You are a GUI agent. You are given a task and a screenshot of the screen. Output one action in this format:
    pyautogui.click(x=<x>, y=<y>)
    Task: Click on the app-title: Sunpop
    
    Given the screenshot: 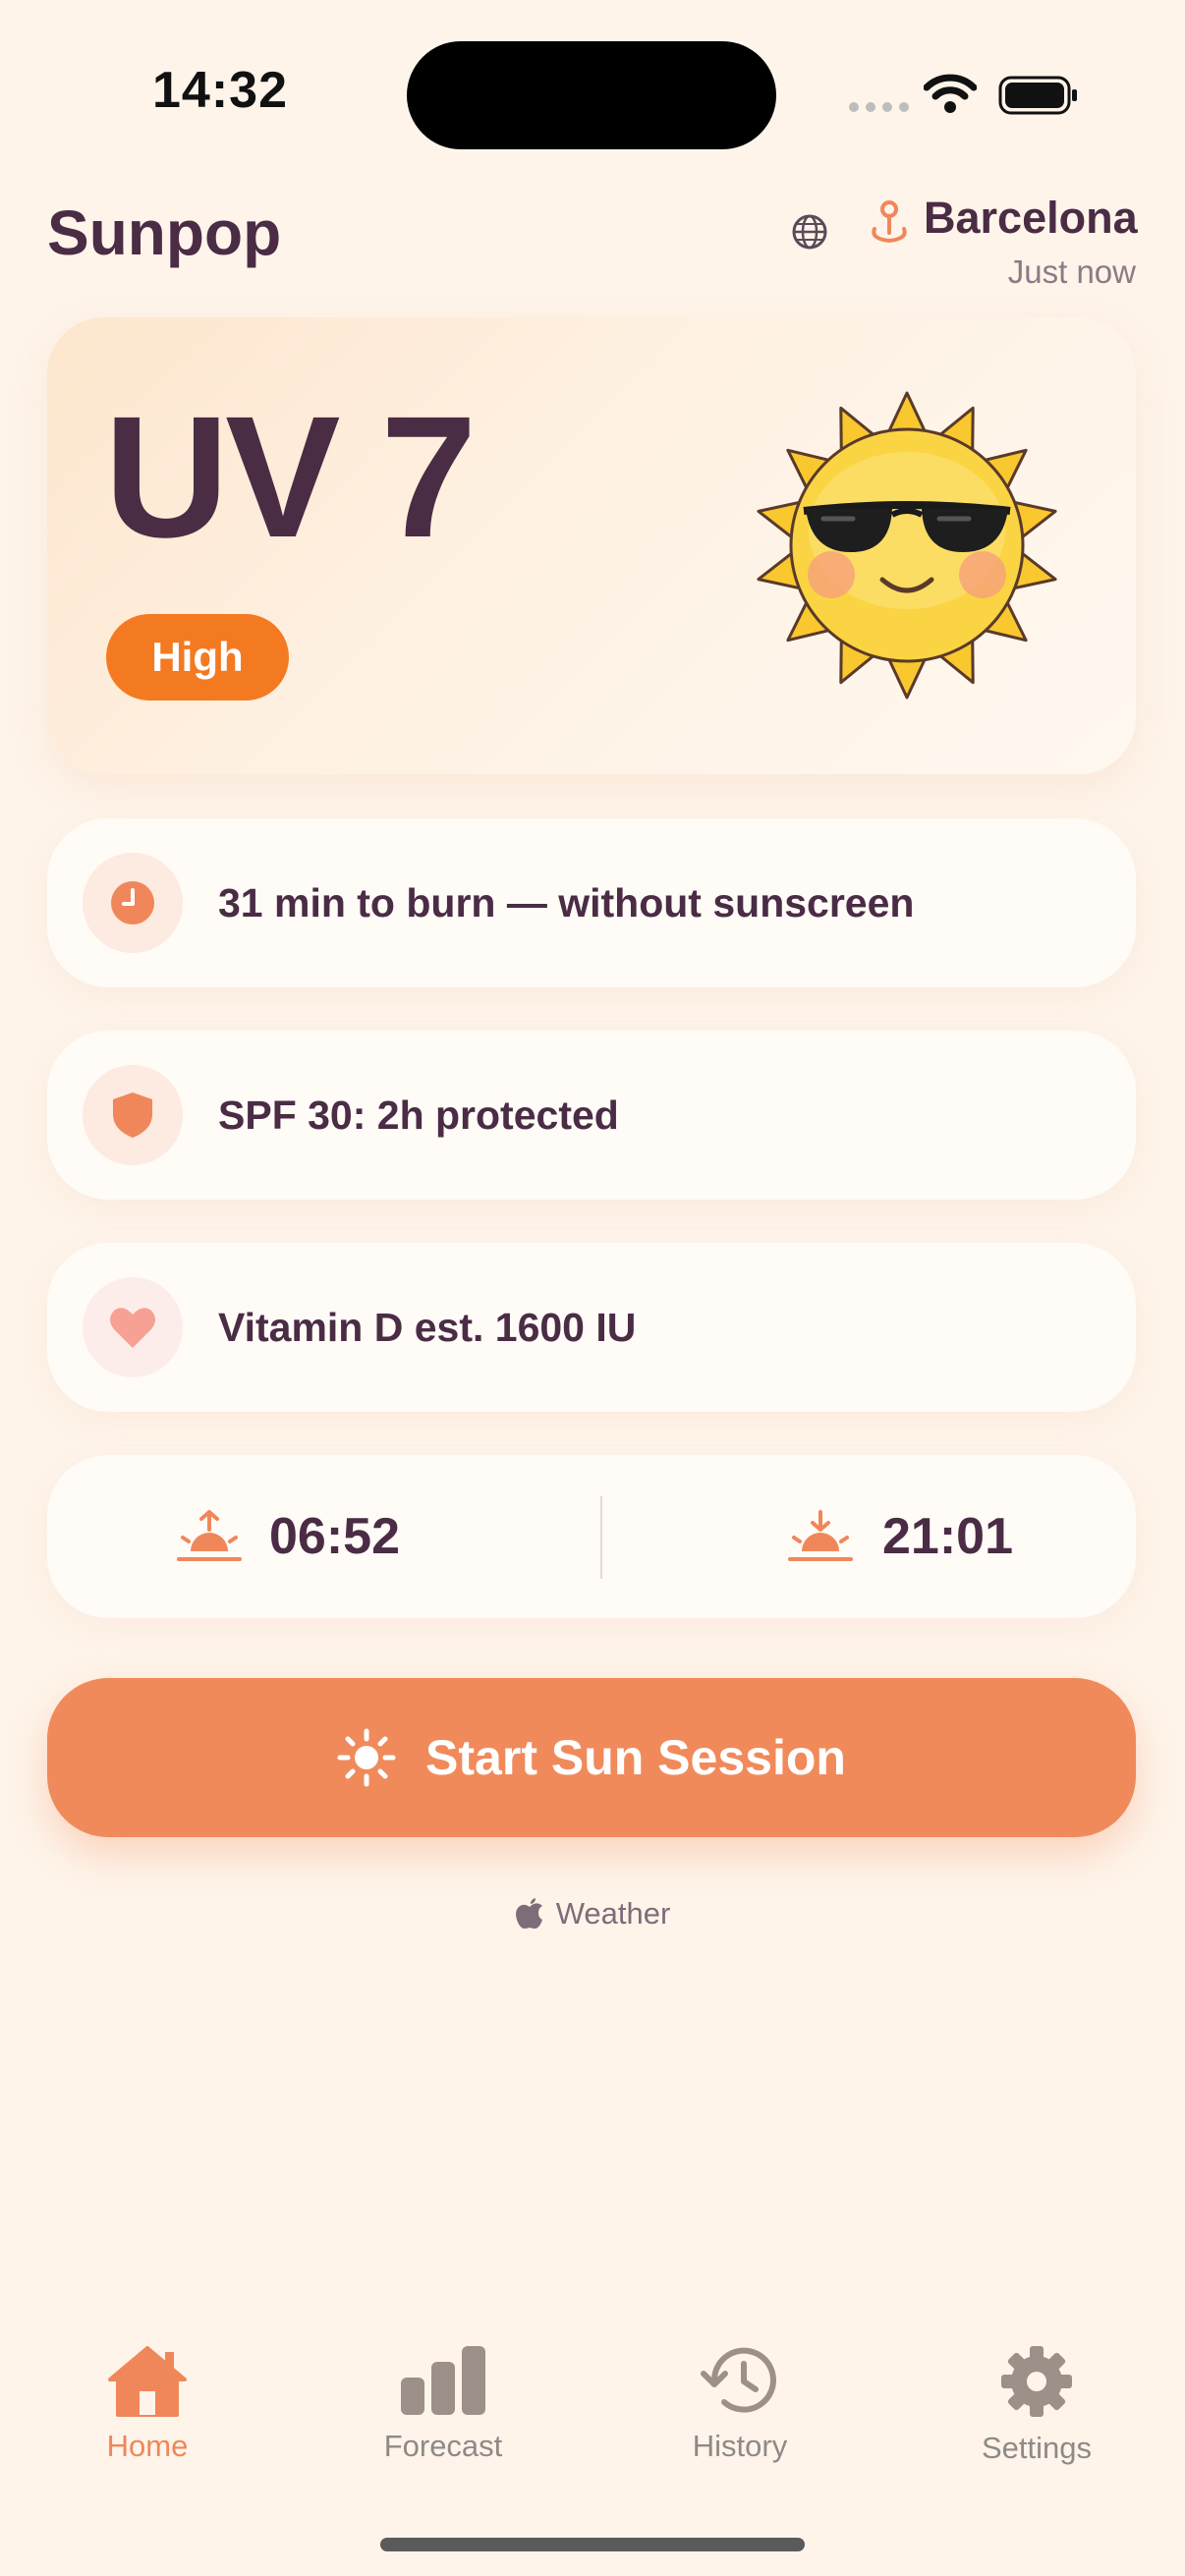 What is the action you would take?
    pyautogui.click(x=165, y=232)
    